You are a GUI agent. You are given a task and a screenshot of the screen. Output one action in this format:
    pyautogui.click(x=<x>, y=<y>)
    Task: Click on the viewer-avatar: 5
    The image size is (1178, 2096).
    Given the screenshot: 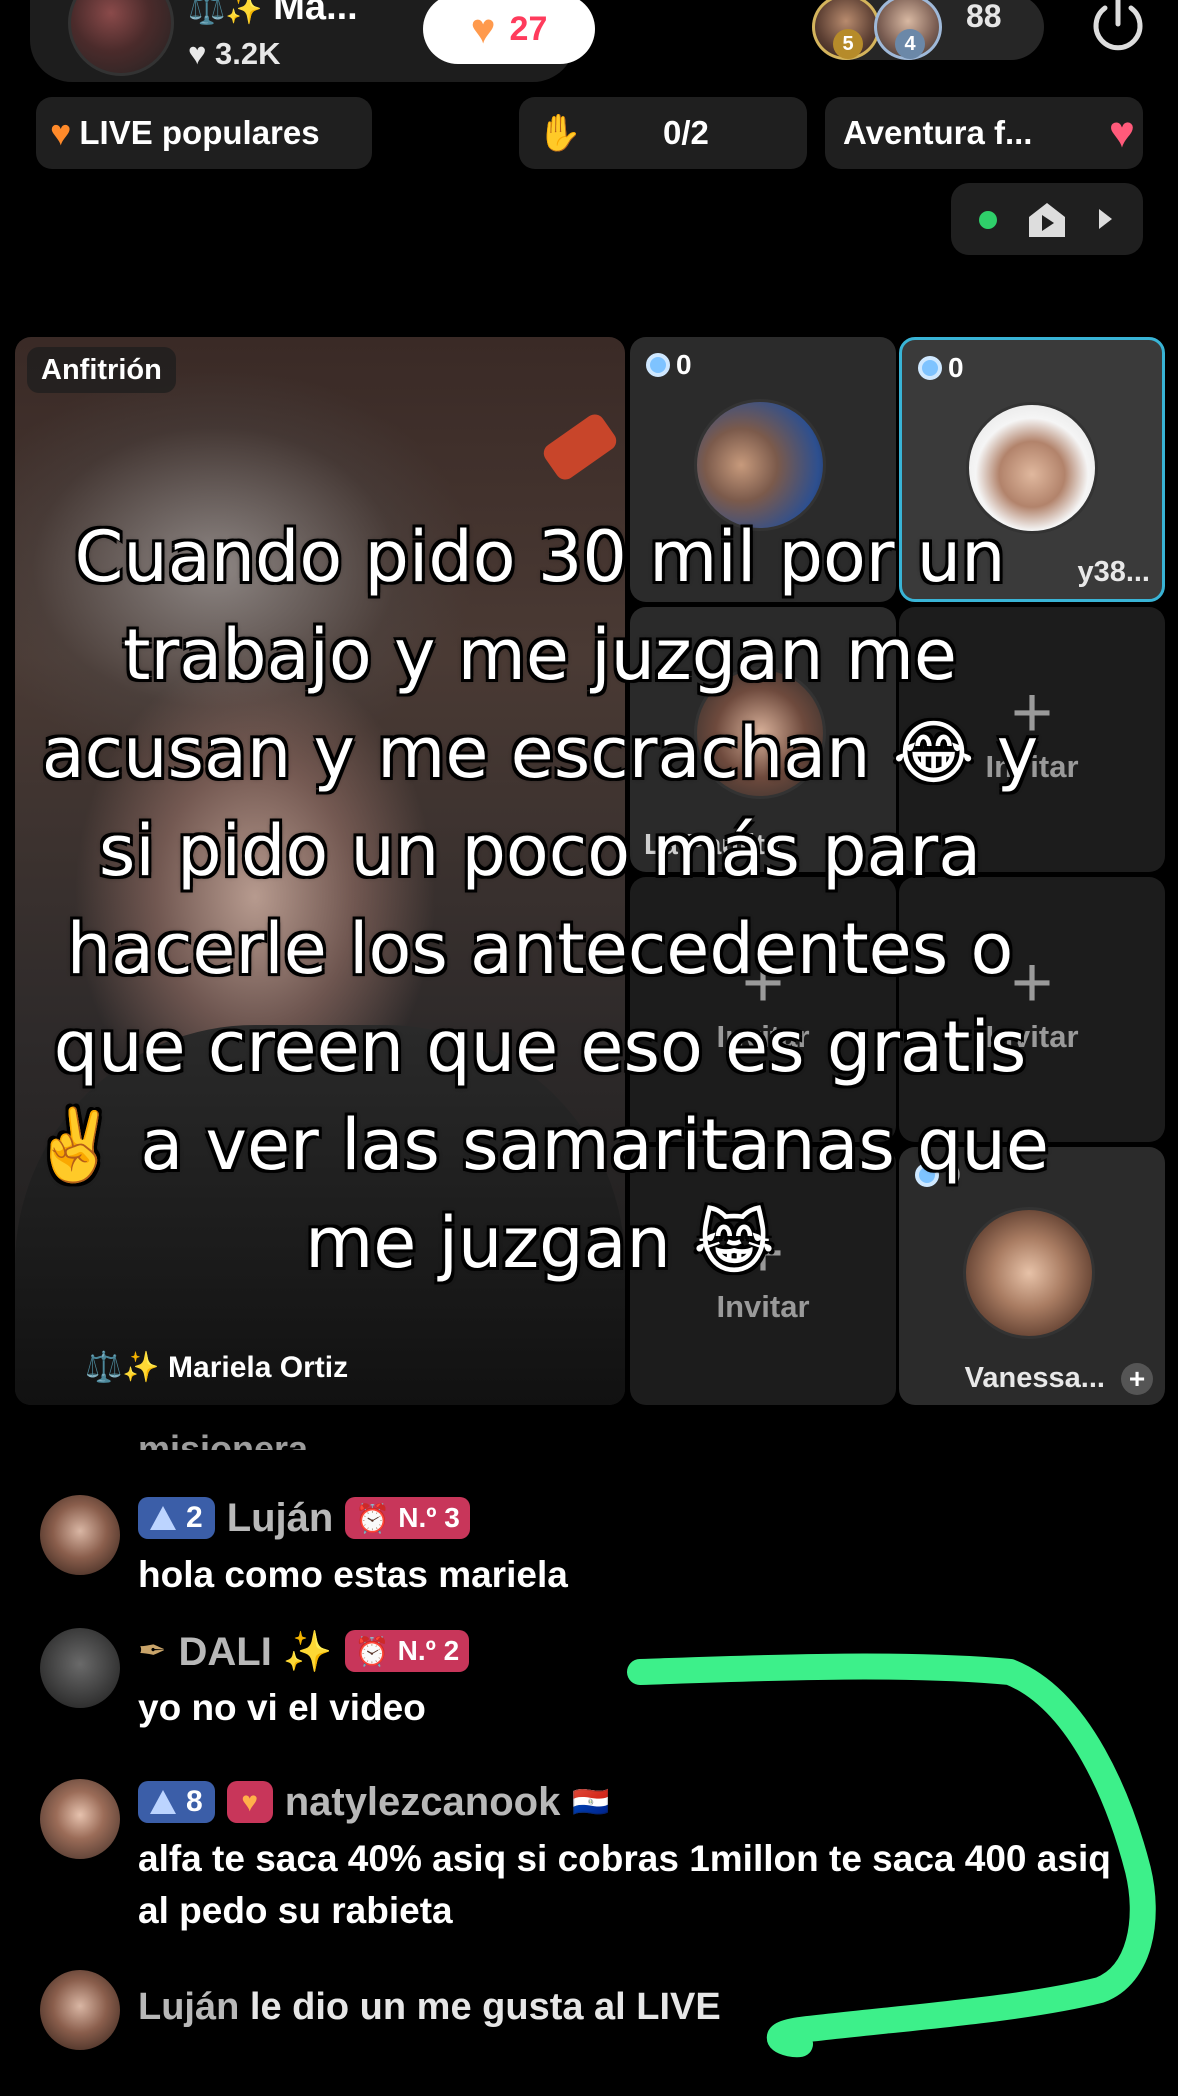 What is the action you would take?
    pyautogui.click(x=846, y=30)
    